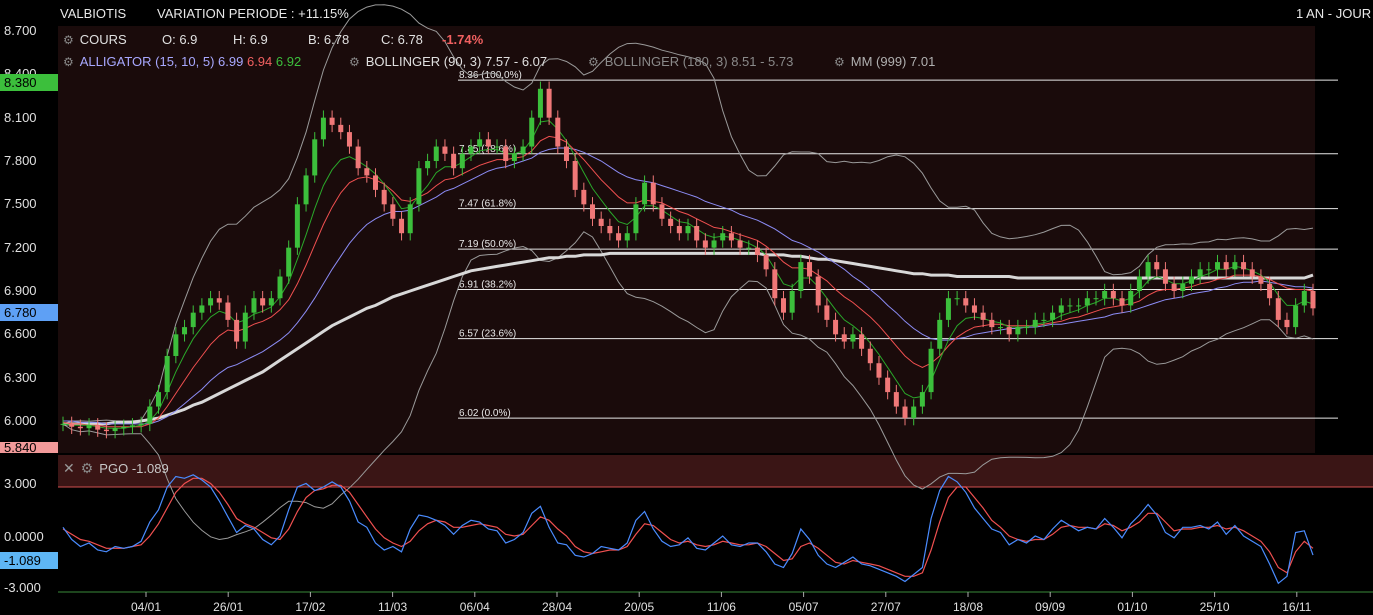 This screenshot has width=1373, height=615. What do you see at coordinates (228, 607) in the screenshot?
I see `x-tick-label: 26/01` at bounding box center [228, 607].